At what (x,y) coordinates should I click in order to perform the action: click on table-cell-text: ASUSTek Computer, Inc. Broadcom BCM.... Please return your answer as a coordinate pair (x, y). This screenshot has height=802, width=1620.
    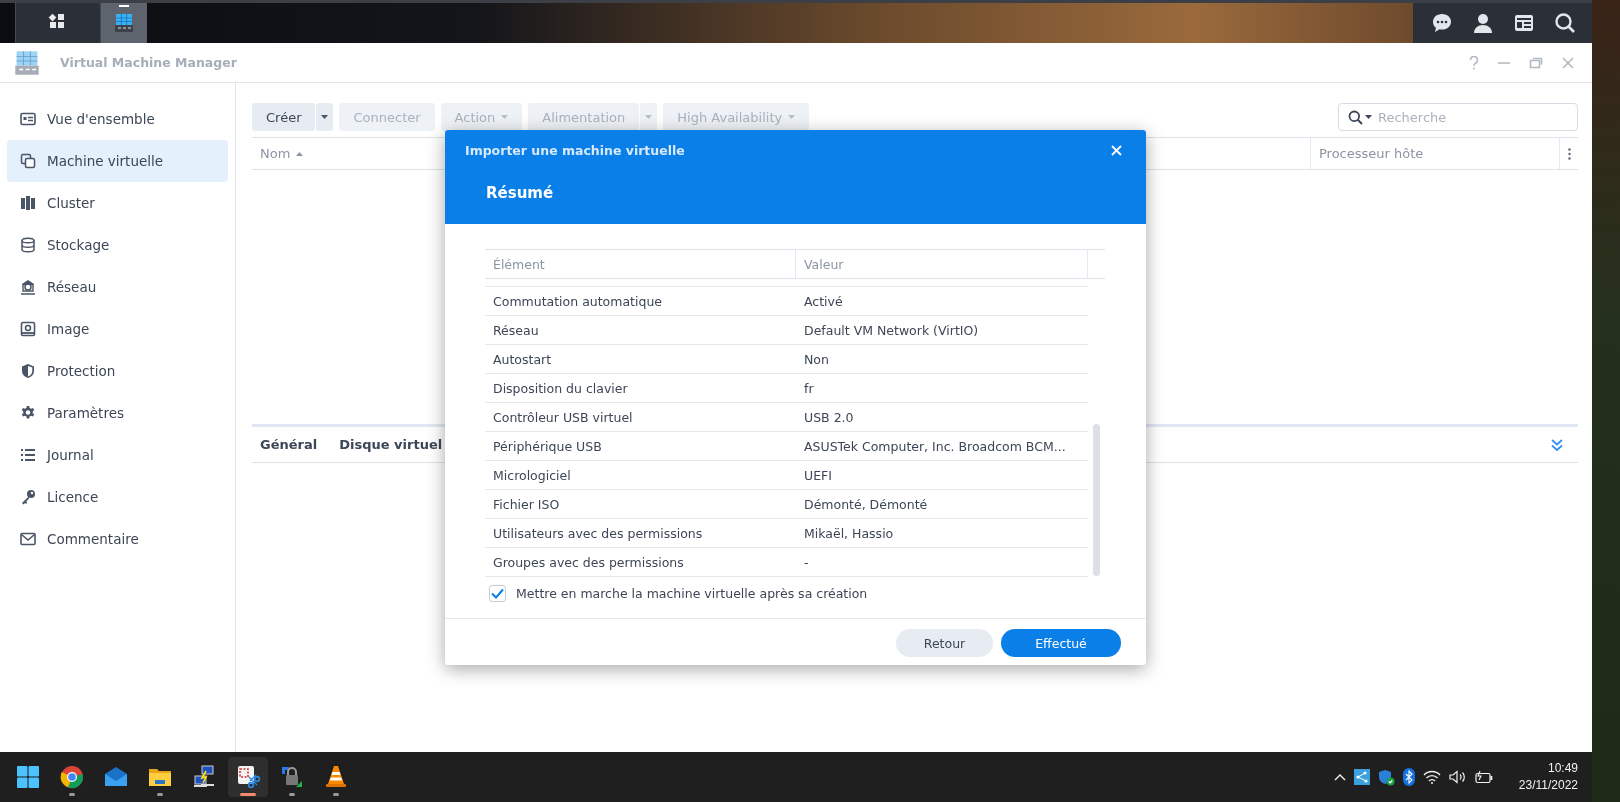
    Looking at the image, I should click on (935, 446).